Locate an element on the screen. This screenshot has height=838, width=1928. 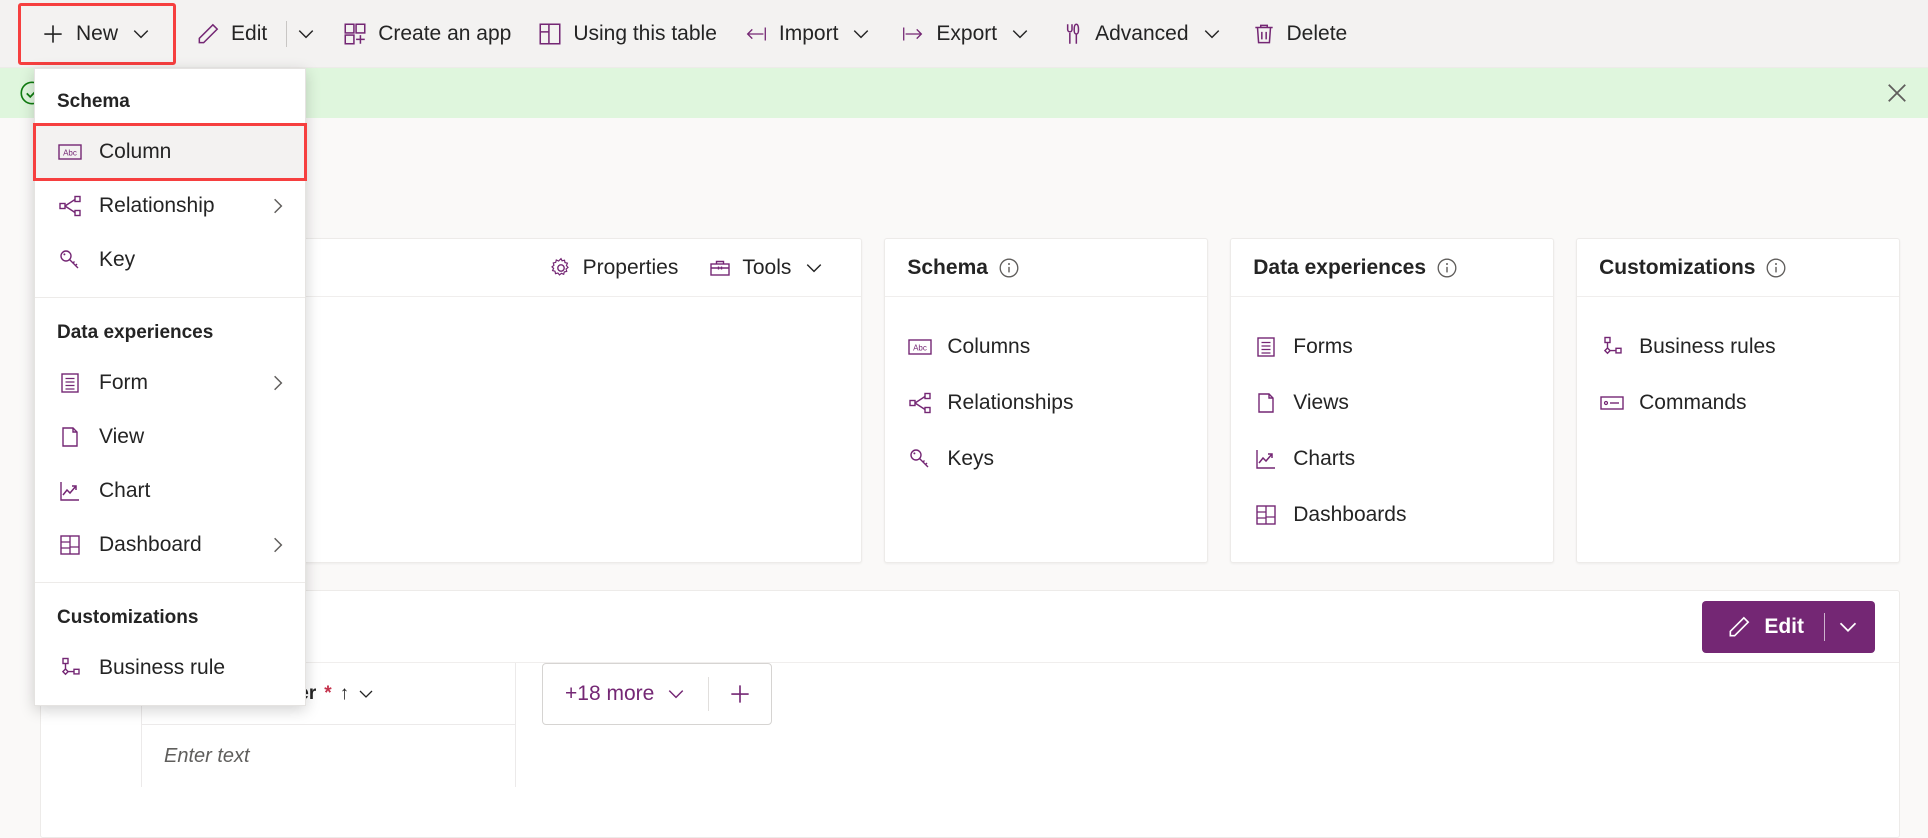
table-grid-icon is located at coordinates (550, 34).